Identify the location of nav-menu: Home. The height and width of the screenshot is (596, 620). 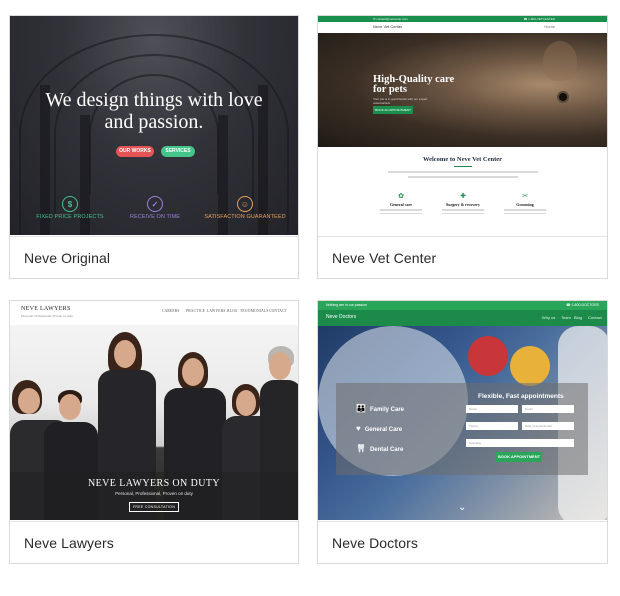
(549, 26).